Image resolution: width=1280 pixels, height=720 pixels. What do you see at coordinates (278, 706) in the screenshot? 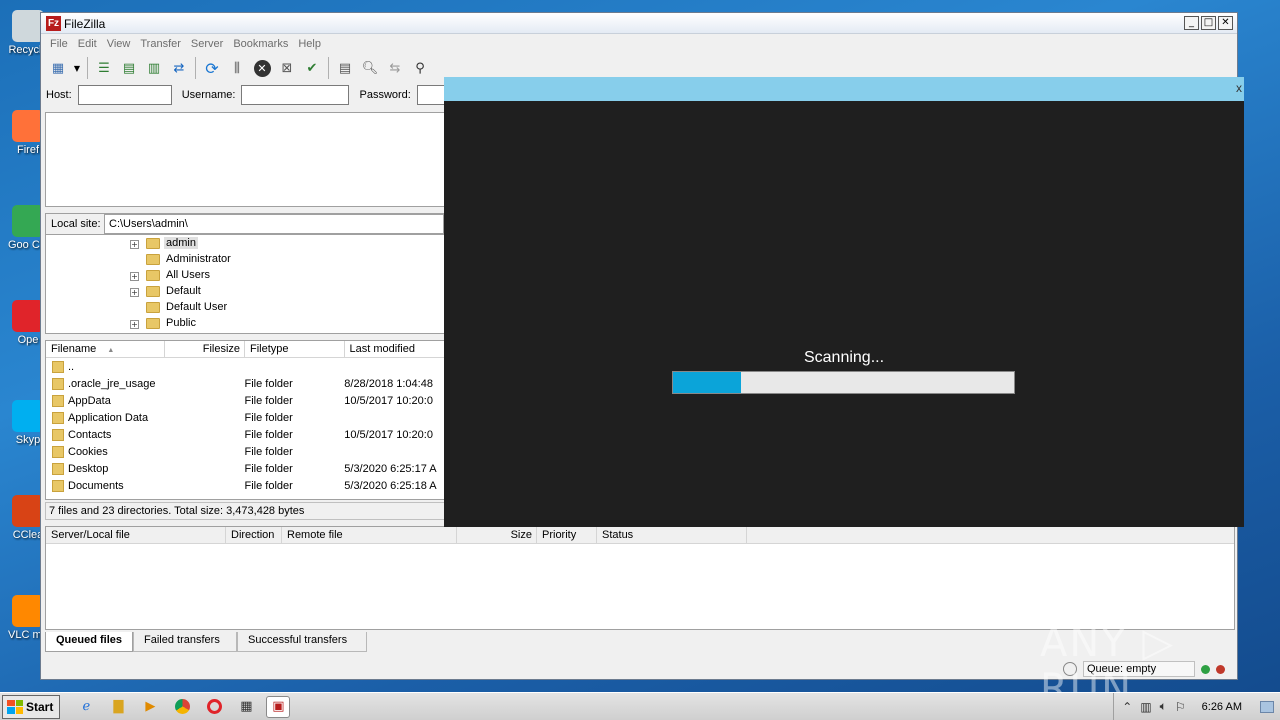
I see `filezilla-taskbar-icon: ▣` at bounding box center [278, 706].